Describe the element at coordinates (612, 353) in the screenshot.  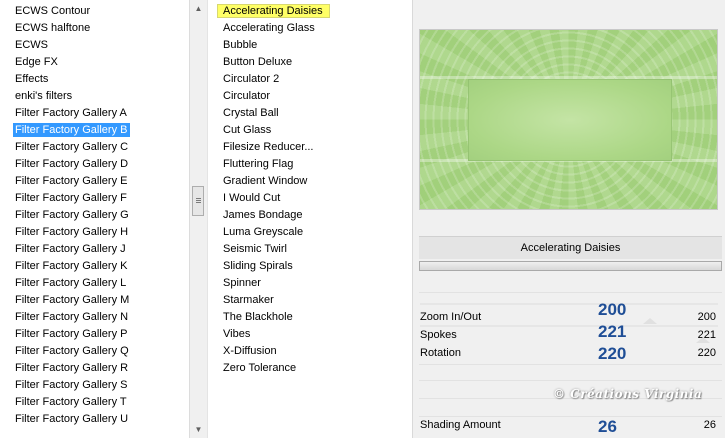
I see `annotation-value: 220` at that location.